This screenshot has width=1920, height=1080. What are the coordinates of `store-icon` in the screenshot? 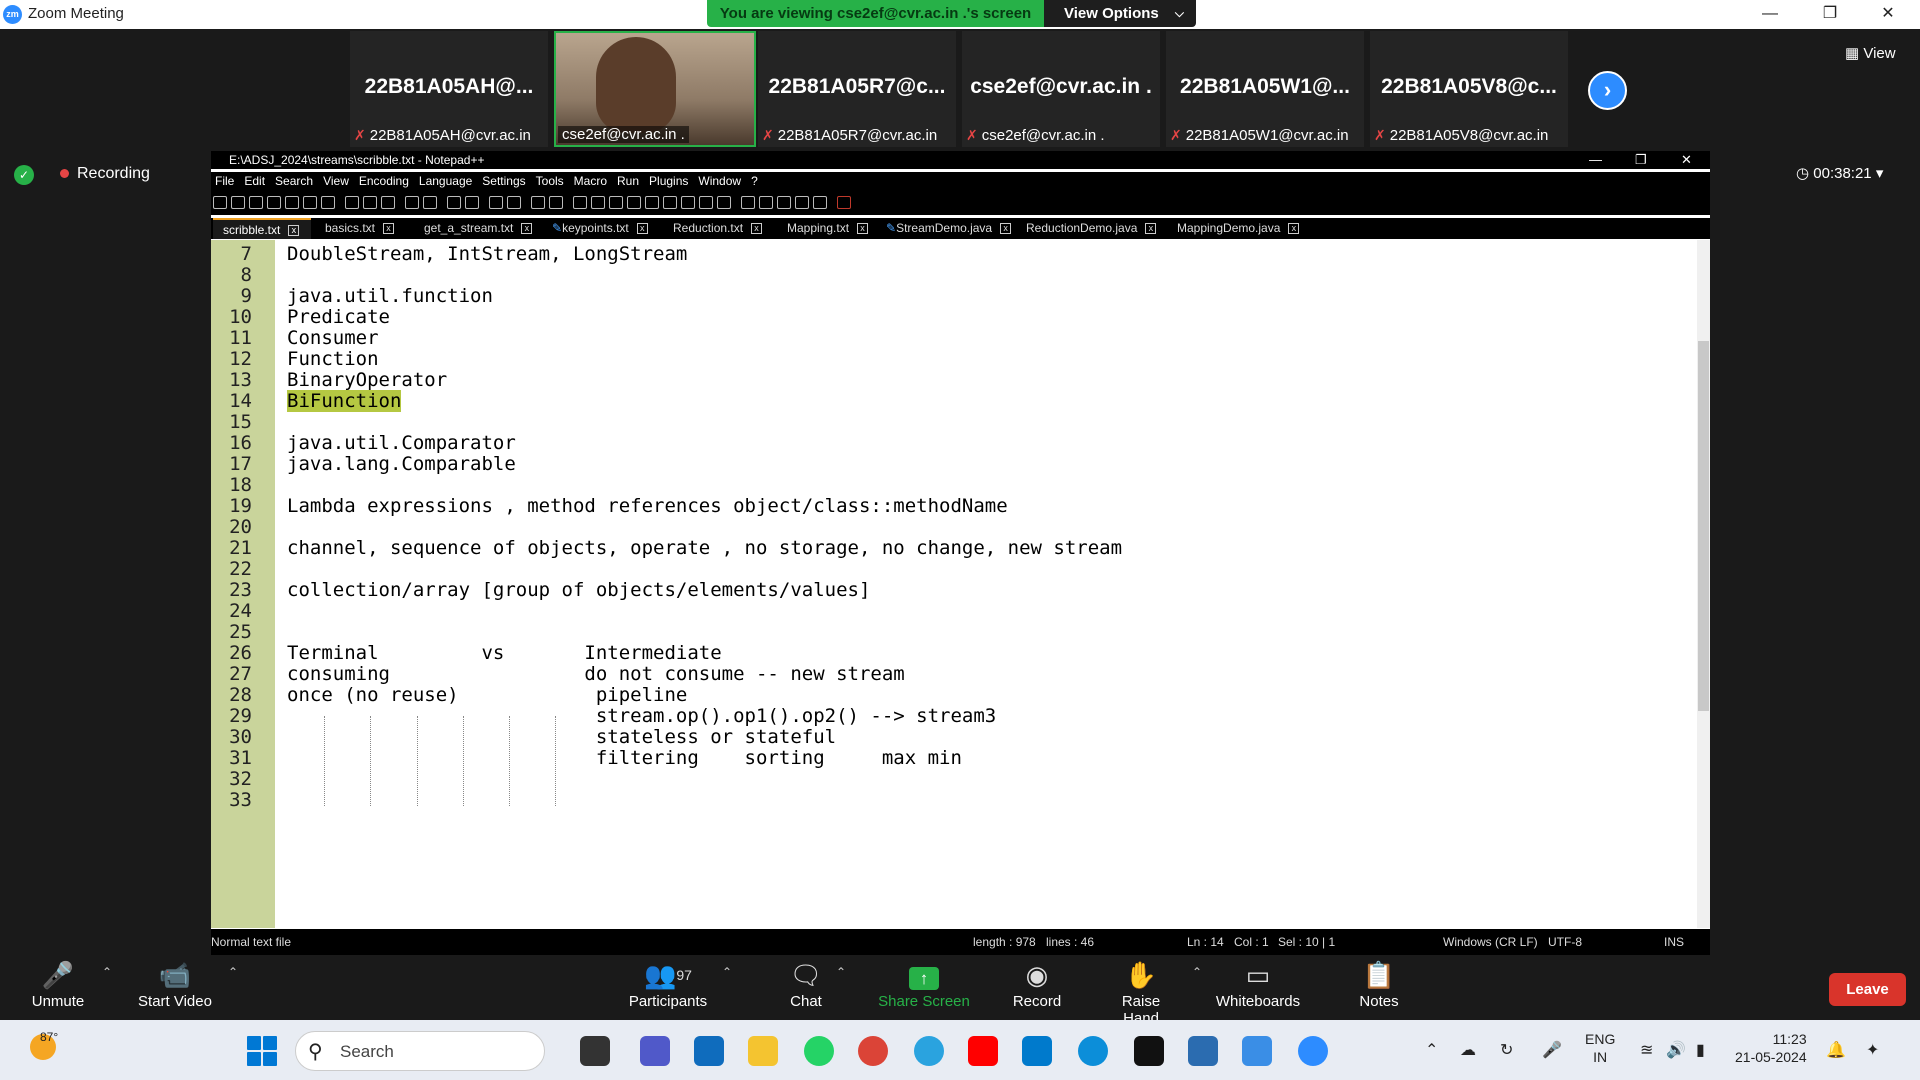 It's located at (709, 1051).